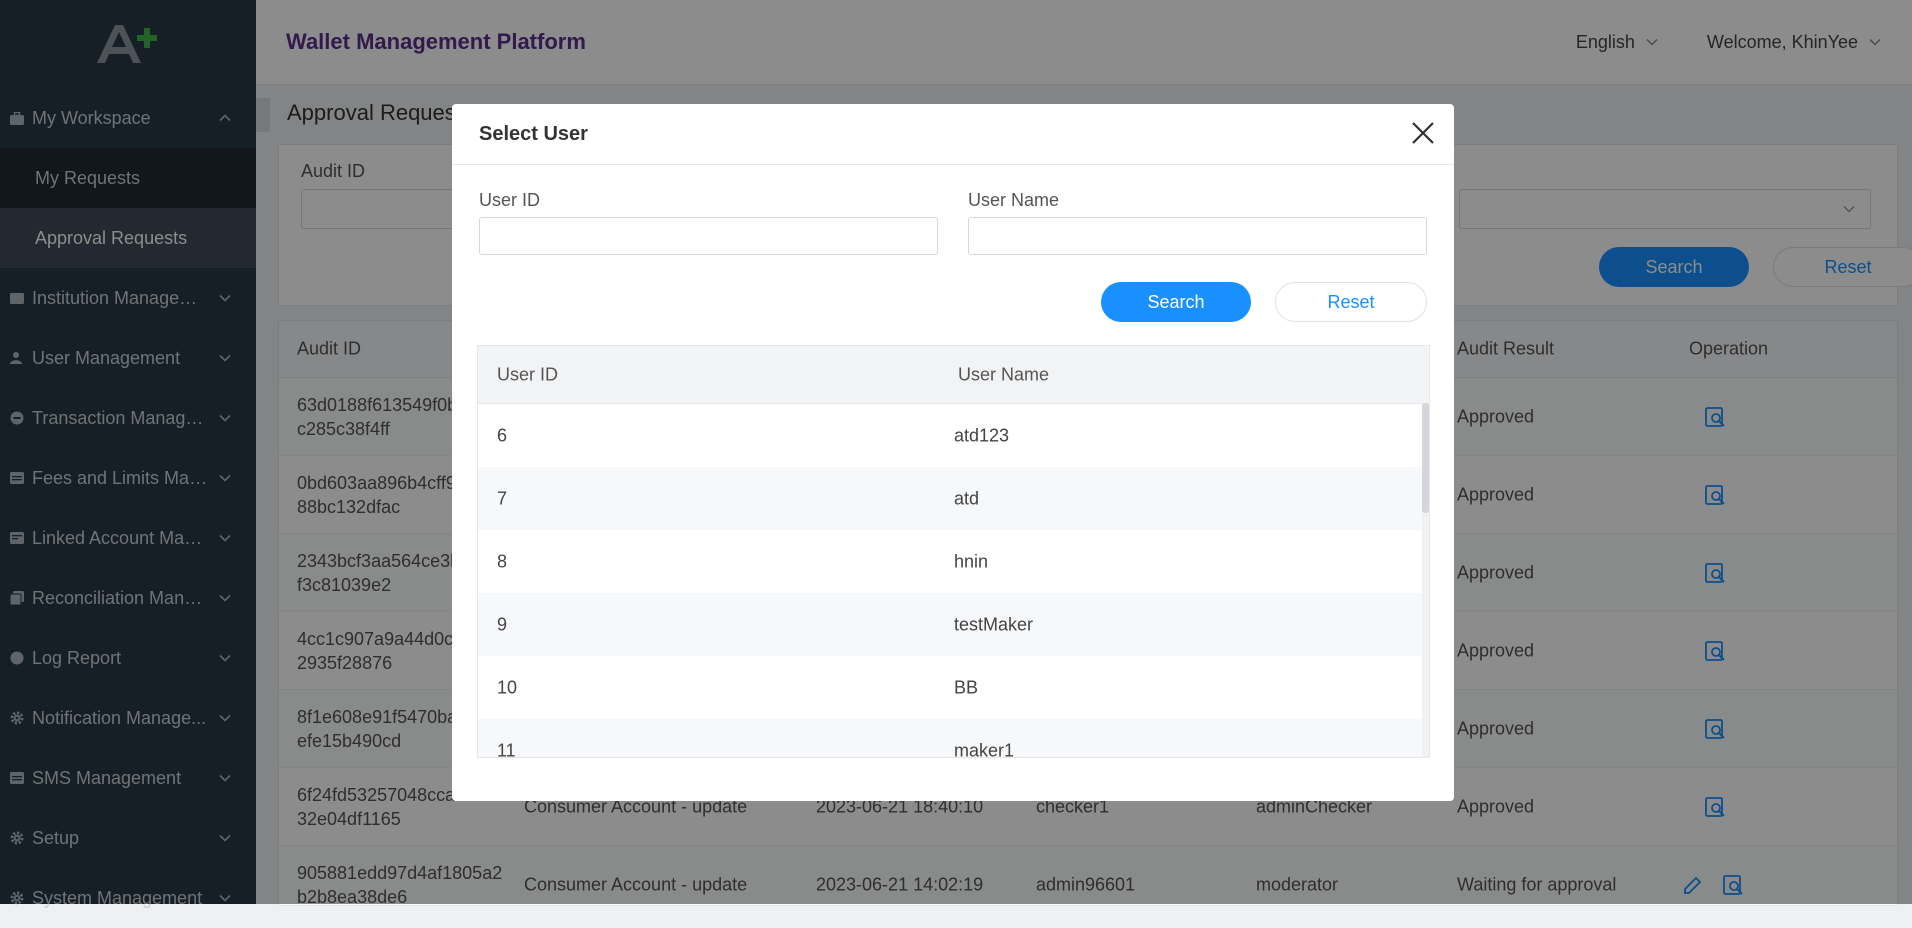 This screenshot has width=1912, height=928. Describe the element at coordinates (953, 134) in the screenshot. I see `dialog-header: Select User` at that location.